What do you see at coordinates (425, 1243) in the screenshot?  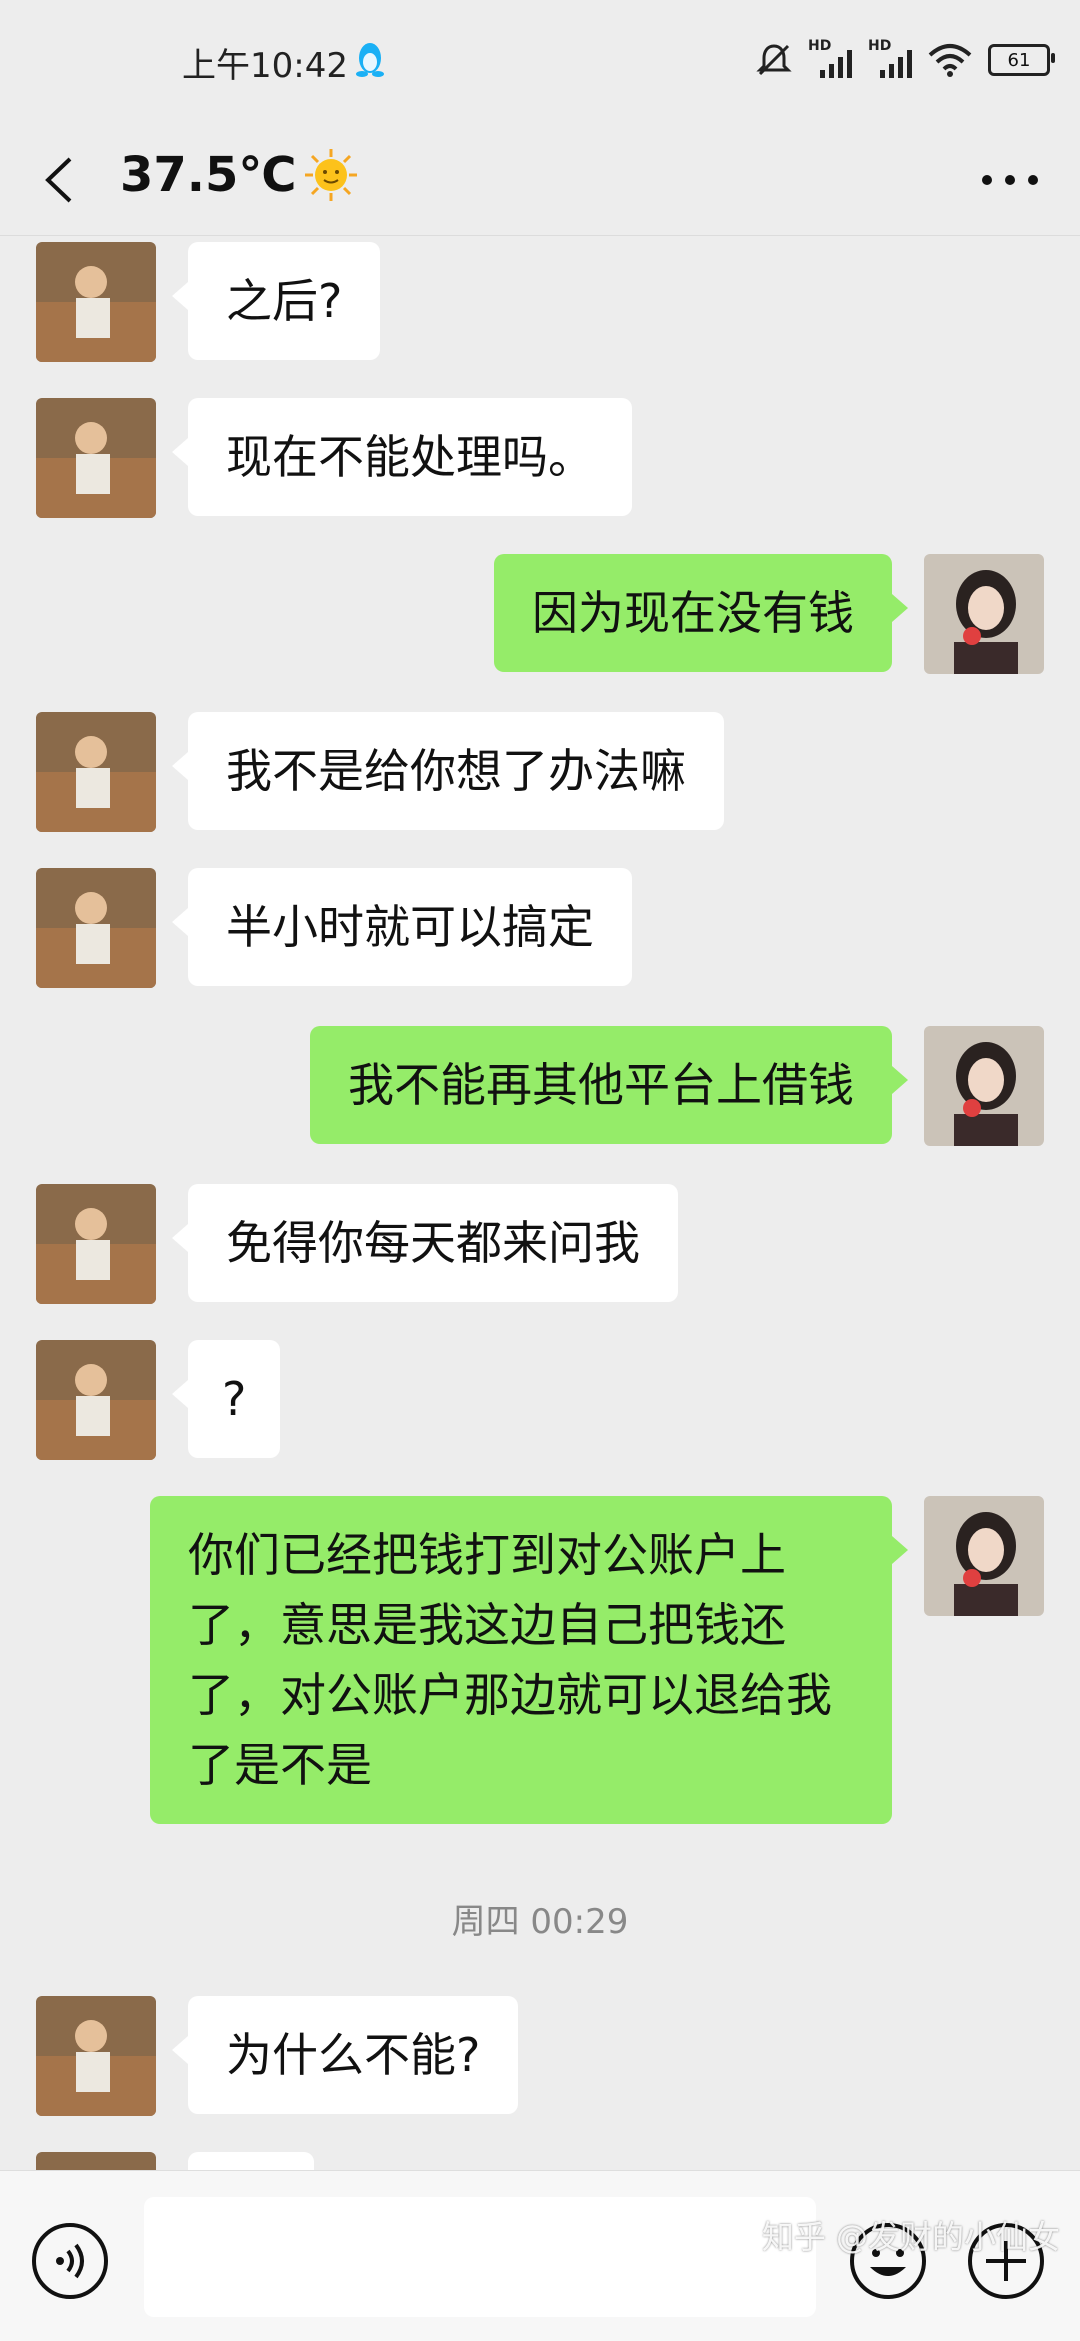 I see `message-bubble-incoming: 免得你每天都来问我` at bounding box center [425, 1243].